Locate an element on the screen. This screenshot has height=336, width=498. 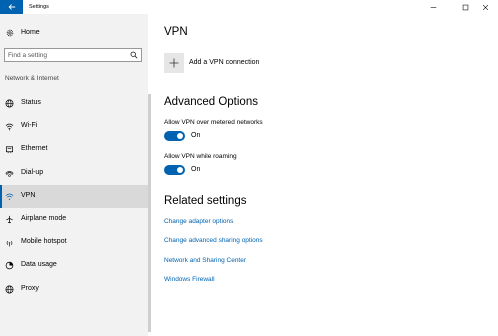
sidebar-item-label: Data usage is located at coordinates (39, 265).